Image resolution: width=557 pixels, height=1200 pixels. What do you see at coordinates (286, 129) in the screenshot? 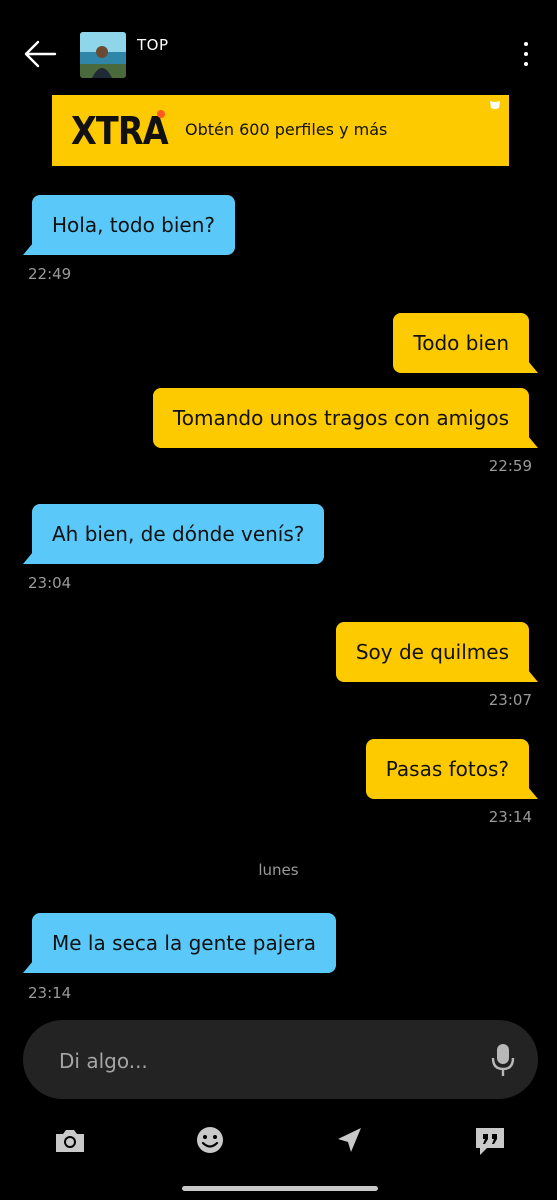
I see `promo-text: Obtén 600 perfiles y más` at bounding box center [286, 129].